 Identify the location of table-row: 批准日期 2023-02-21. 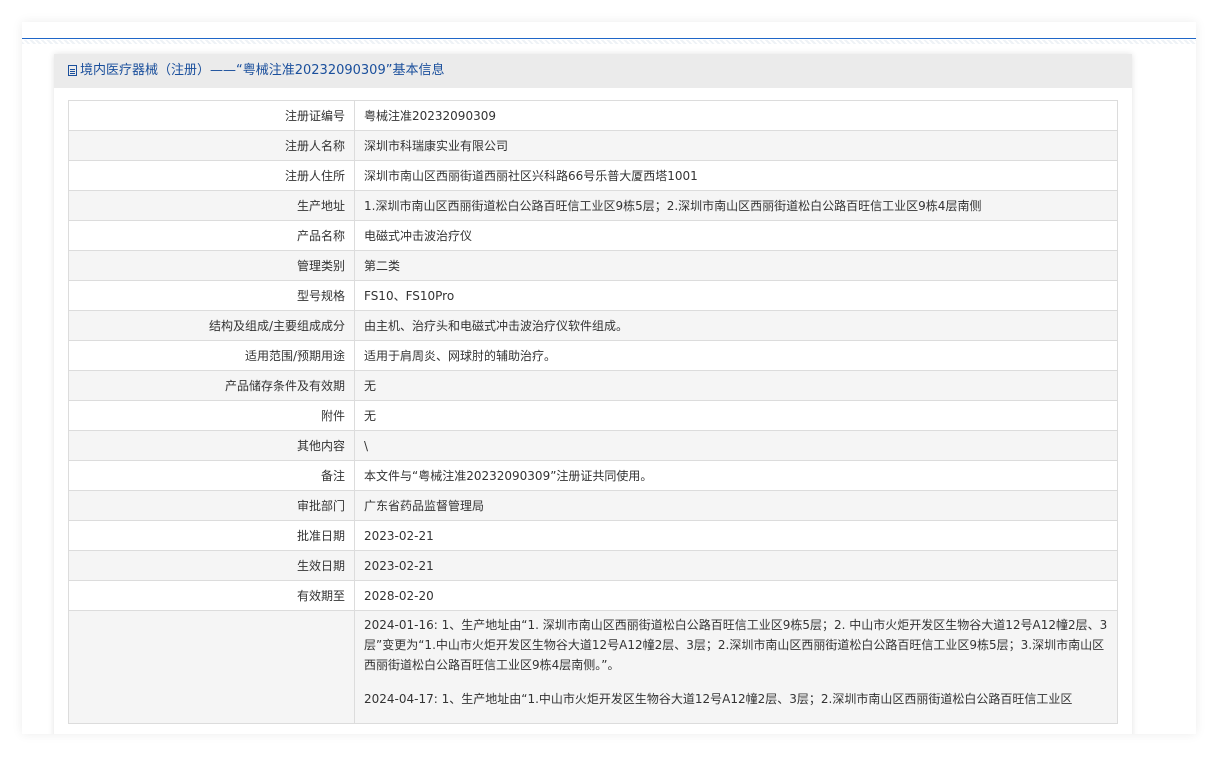
(593, 535).